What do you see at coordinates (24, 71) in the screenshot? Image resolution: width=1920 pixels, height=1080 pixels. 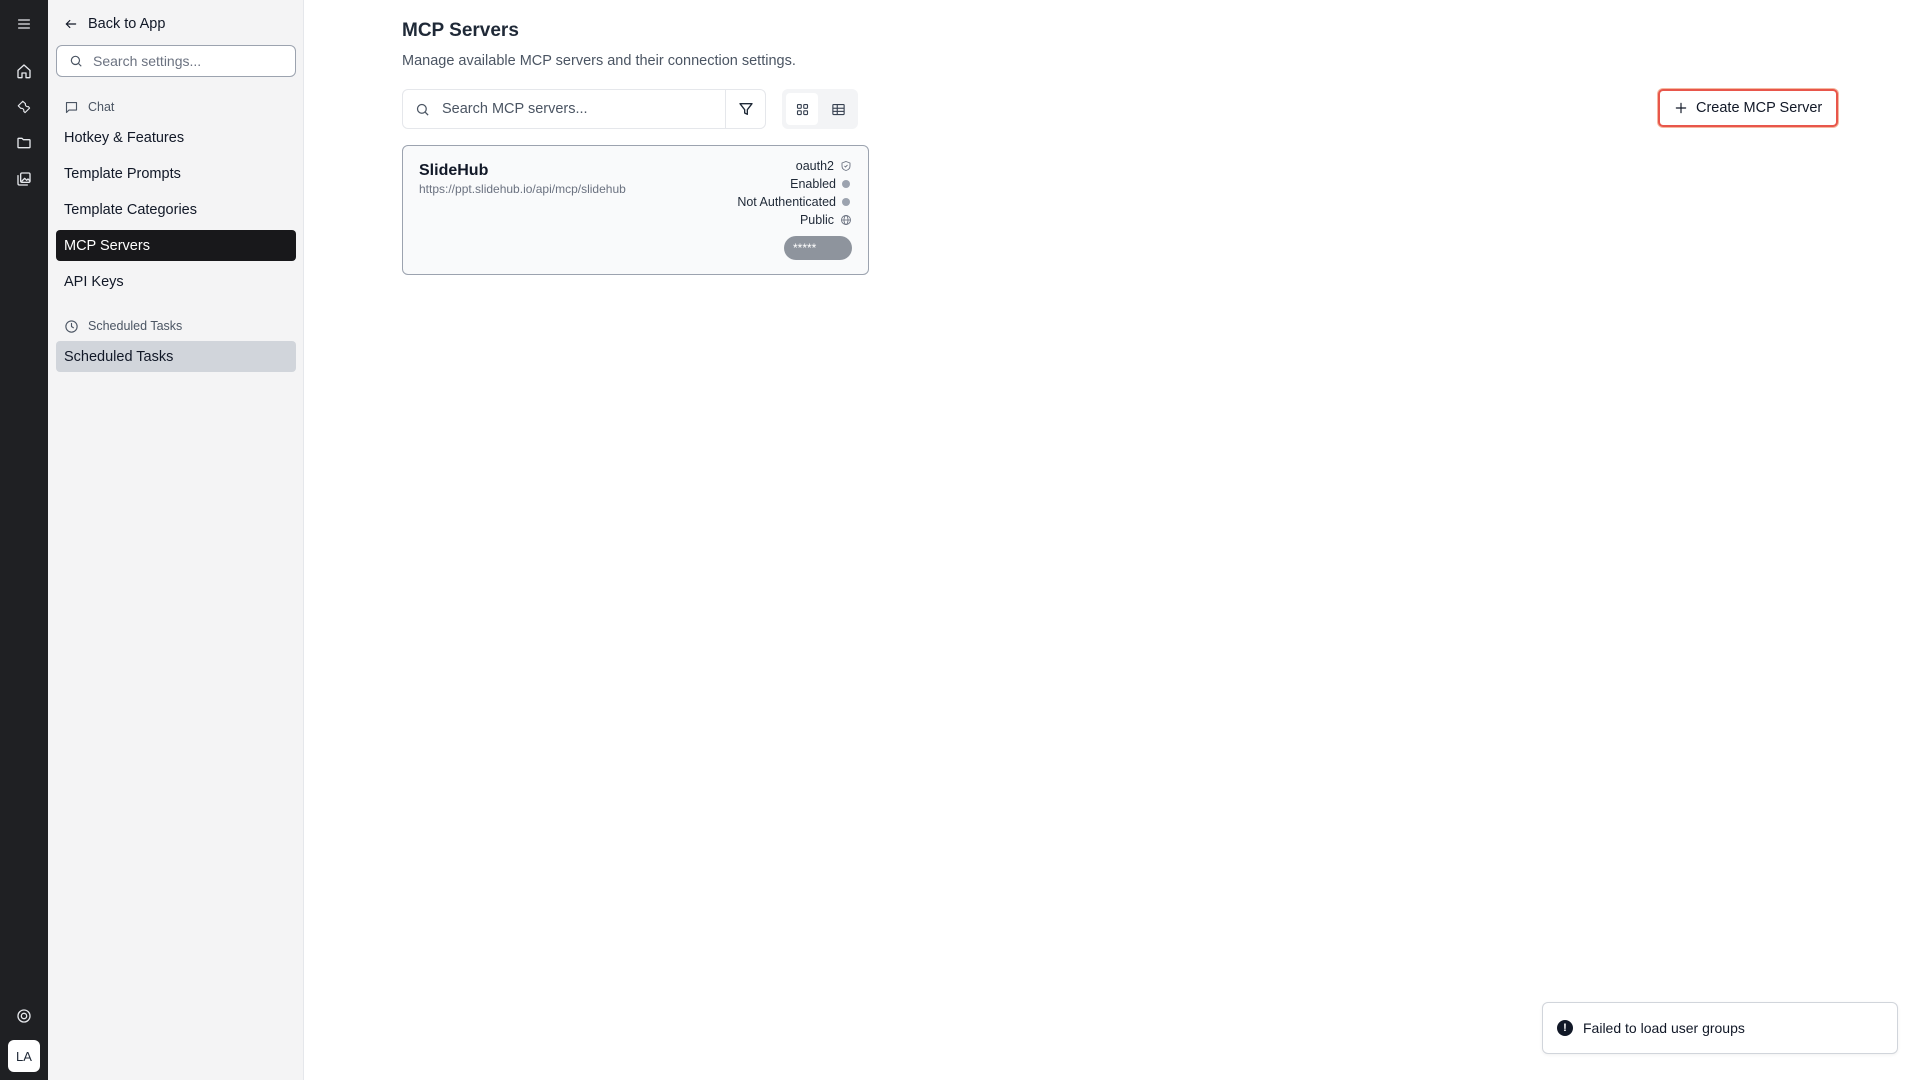 I see `home-icon` at bounding box center [24, 71].